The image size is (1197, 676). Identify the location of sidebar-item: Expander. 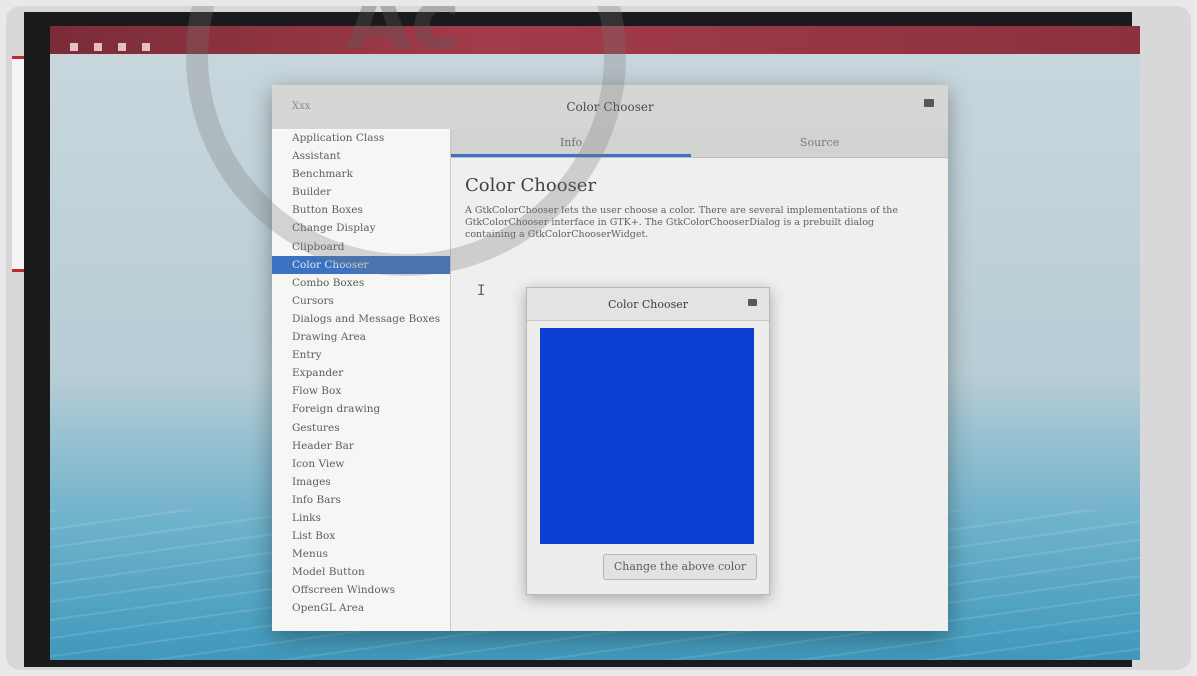
(361, 373).